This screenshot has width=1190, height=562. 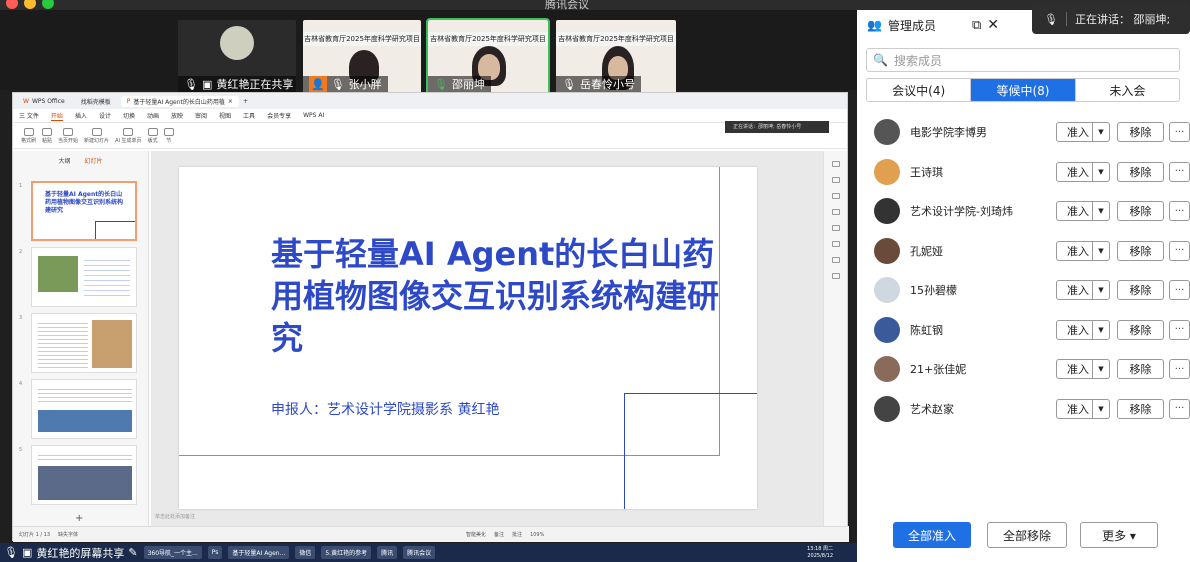 I want to click on menu-item: WPS AI, so click(x=313, y=115).